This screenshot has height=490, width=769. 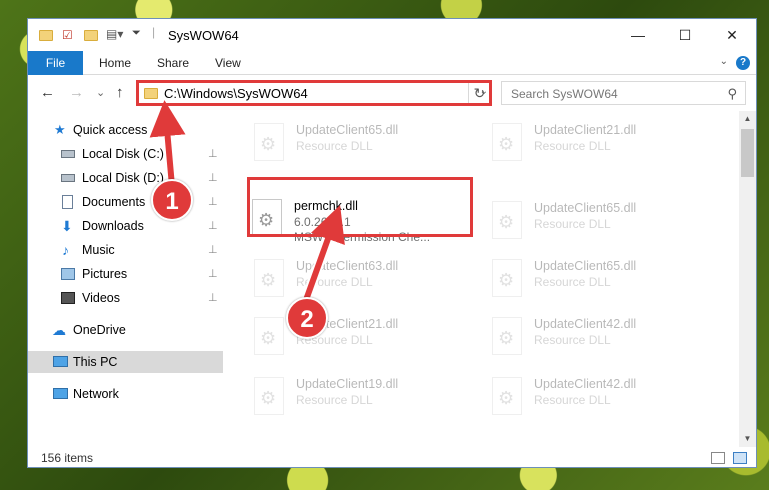 I want to click on file-highlight-box, so click(x=360, y=207).